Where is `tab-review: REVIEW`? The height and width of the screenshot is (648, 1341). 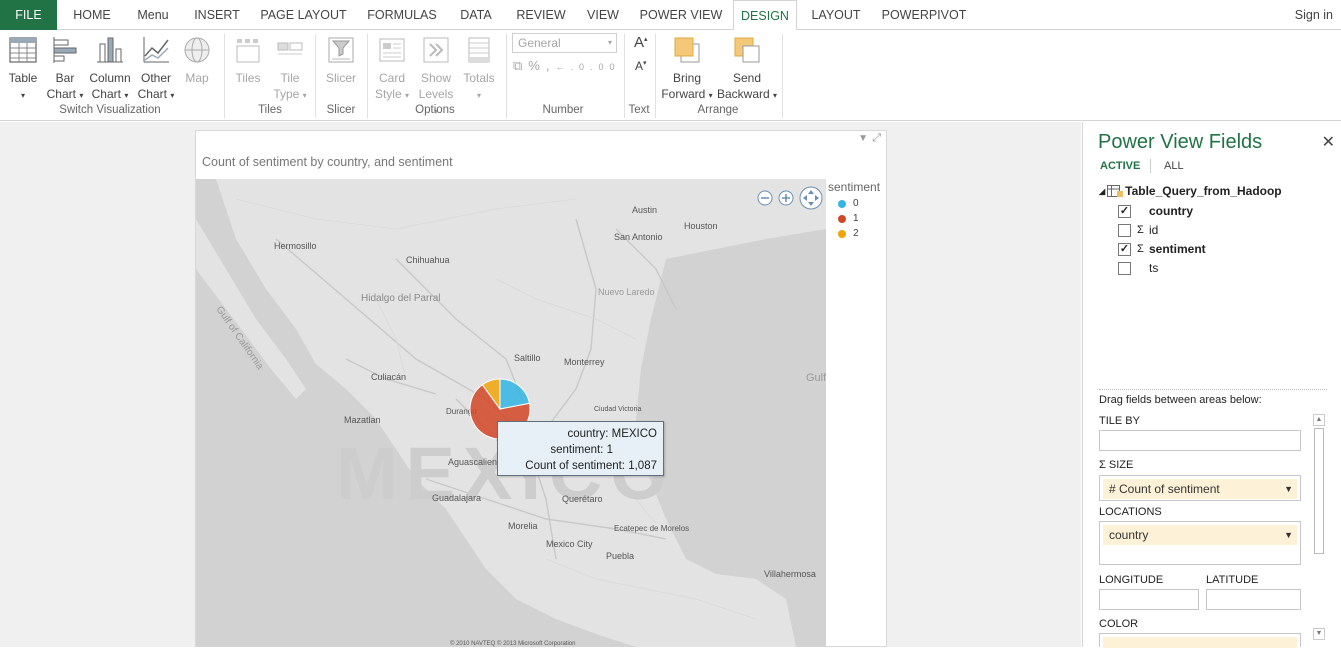
tab-review: REVIEW is located at coordinates (541, 15).